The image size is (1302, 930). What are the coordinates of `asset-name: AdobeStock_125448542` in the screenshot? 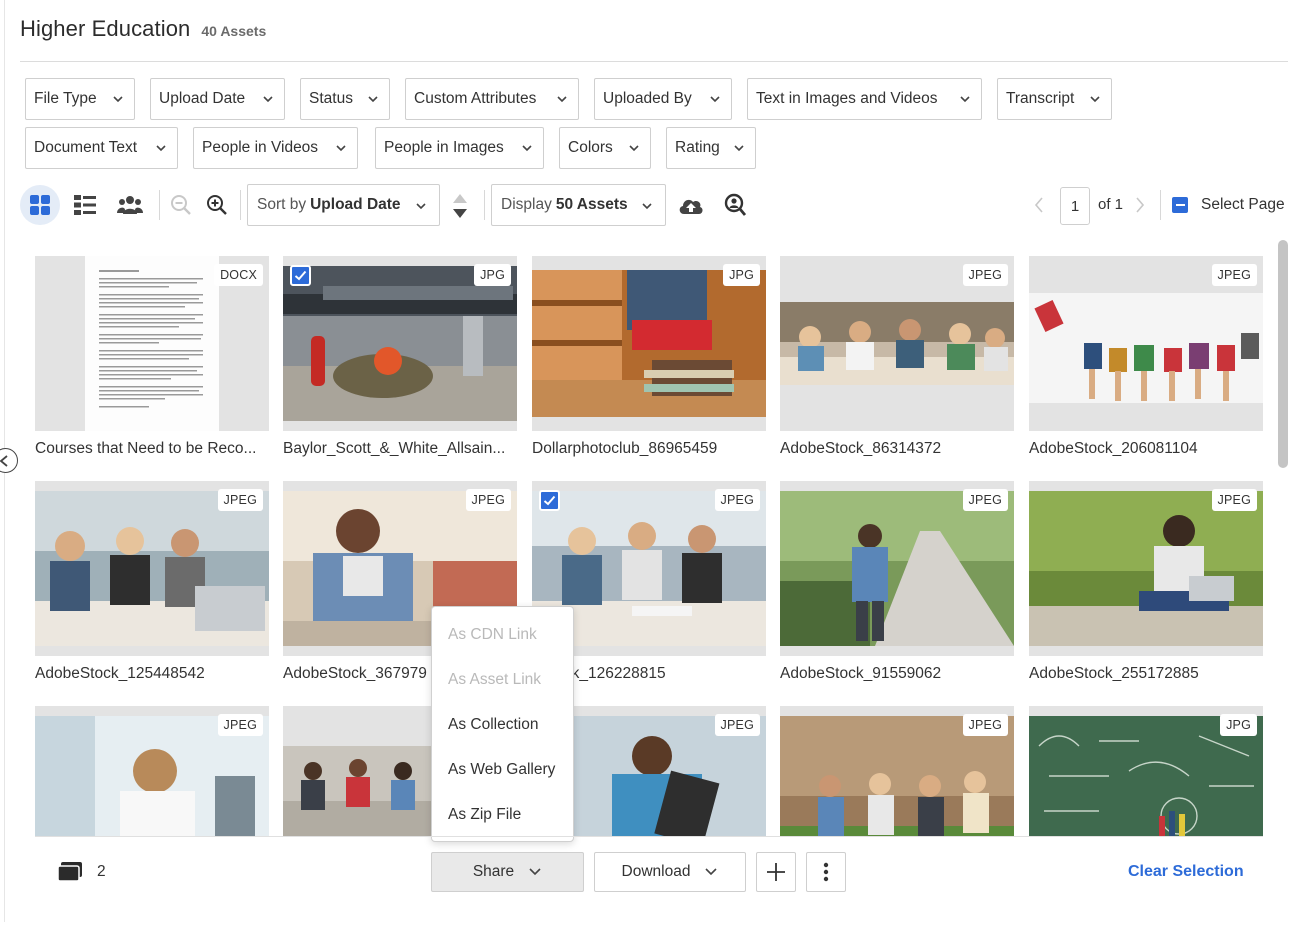 It's located at (152, 674).